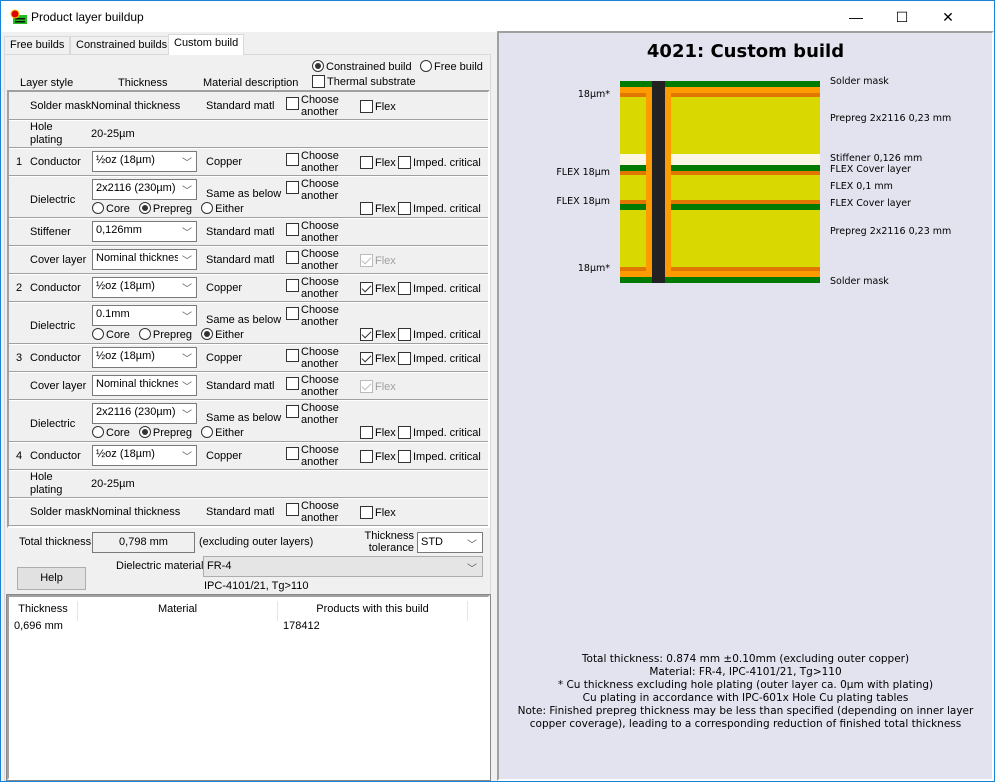 Image resolution: width=995 pixels, height=782 pixels. What do you see at coordinates (902, 17) in the screenshot?
I see `maximize-button: ☐` at bounding box center [902, 17].